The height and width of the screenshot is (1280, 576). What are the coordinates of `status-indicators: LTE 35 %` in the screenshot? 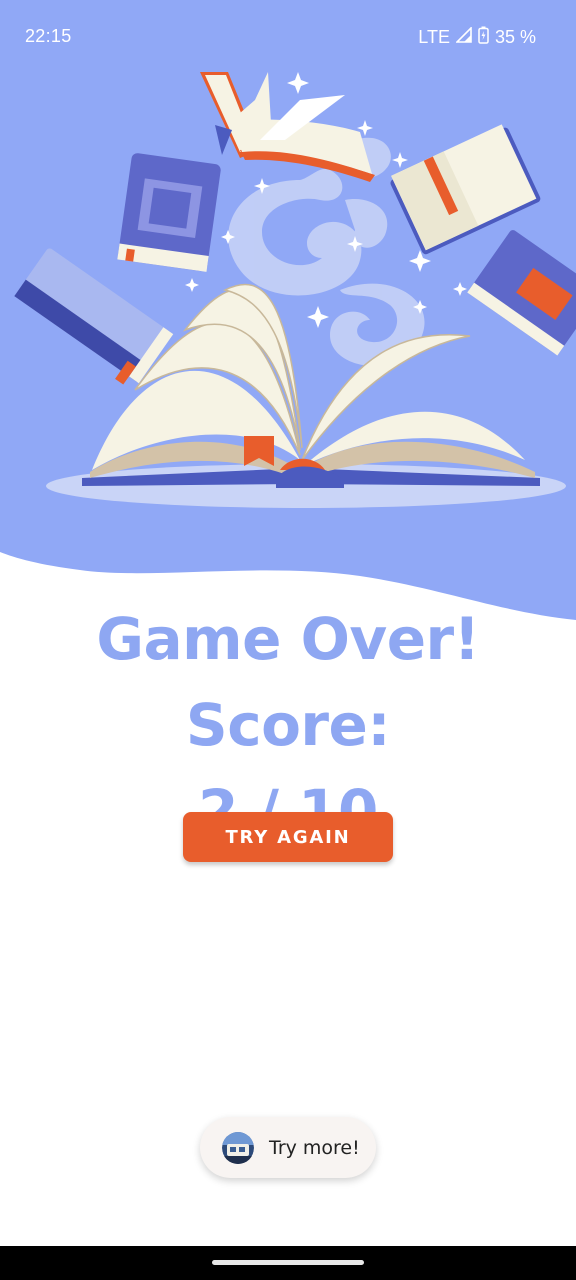 It's located at (477, 37).